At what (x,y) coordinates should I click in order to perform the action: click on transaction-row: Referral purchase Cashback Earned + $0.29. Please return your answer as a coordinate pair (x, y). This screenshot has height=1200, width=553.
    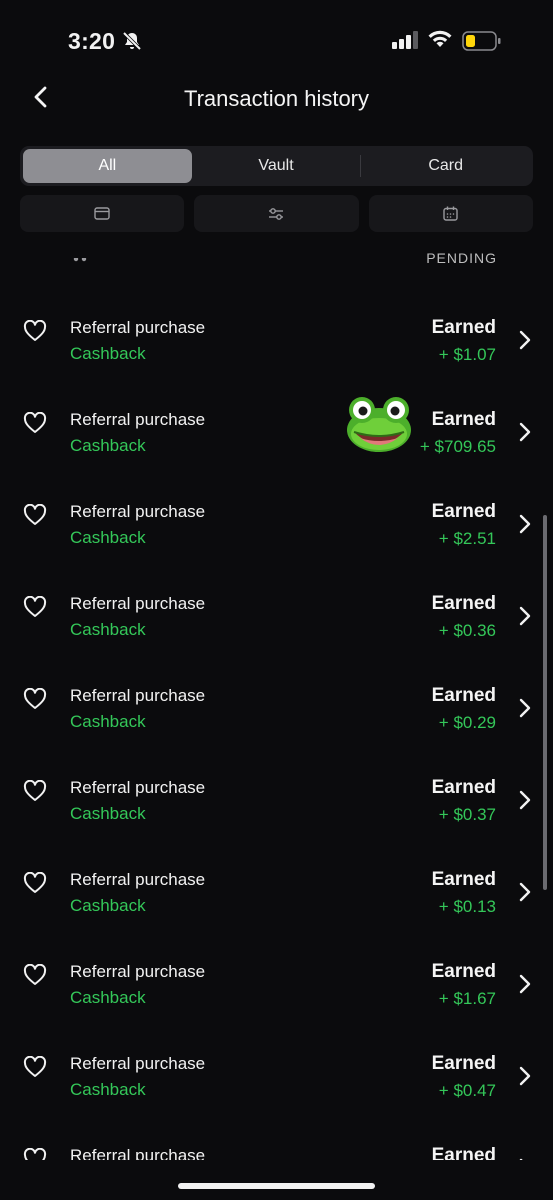
    Looking at the image, I should click on (276, 700).